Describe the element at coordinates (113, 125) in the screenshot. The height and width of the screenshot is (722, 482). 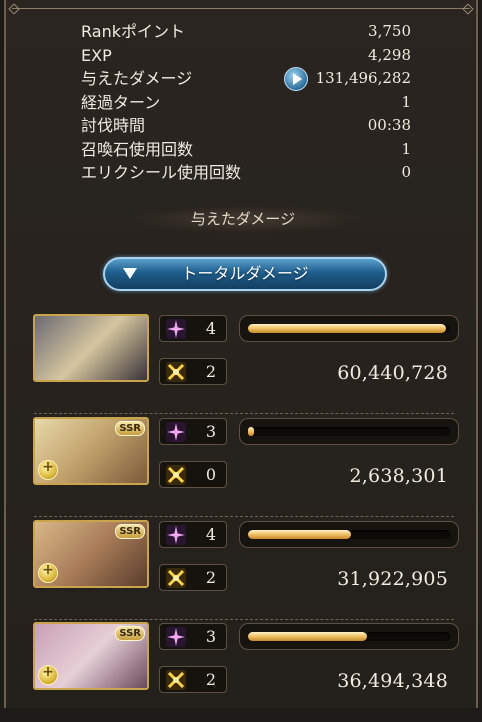
I see `stat-label: 討伐時間` at that location.